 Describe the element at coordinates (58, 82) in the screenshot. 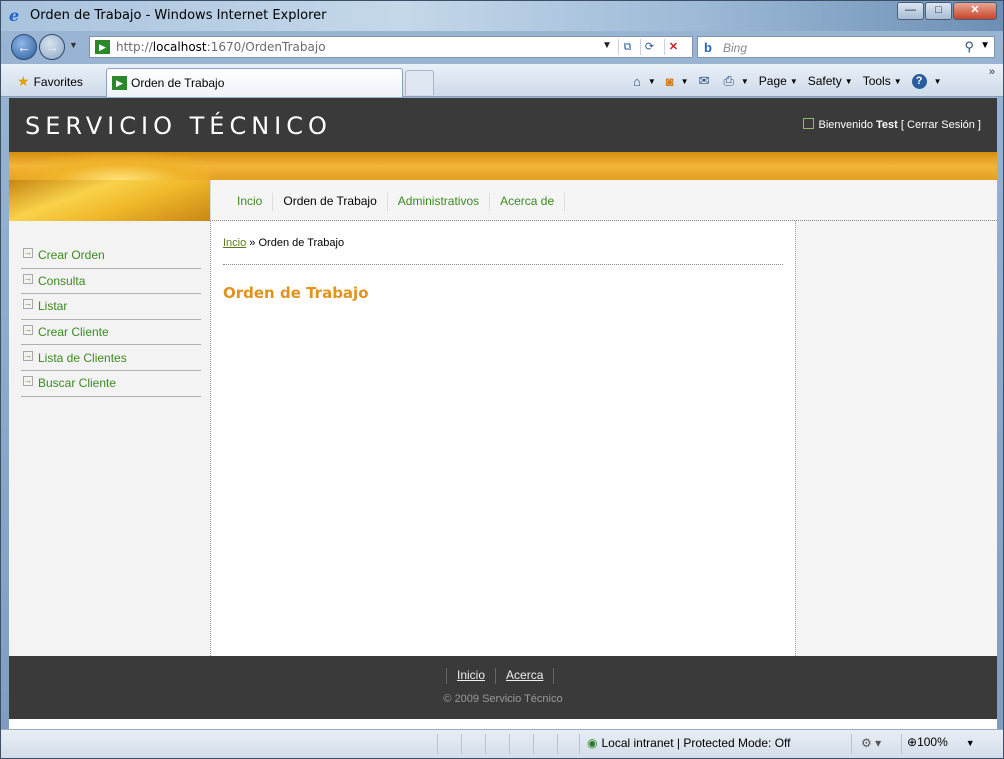

I see `favorites-label: Favorites` at that location.